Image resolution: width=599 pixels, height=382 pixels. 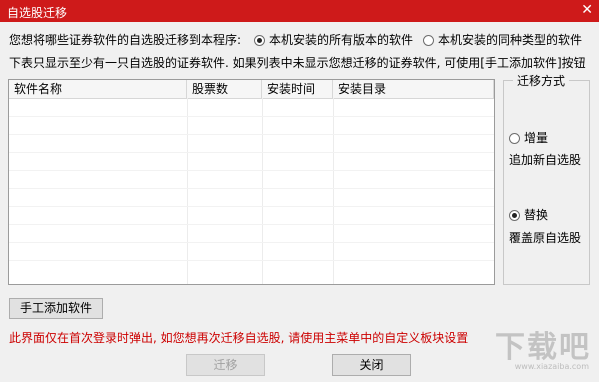 I want to click on manual-add-button: 手工添加软件, so click(x=56, y=308).